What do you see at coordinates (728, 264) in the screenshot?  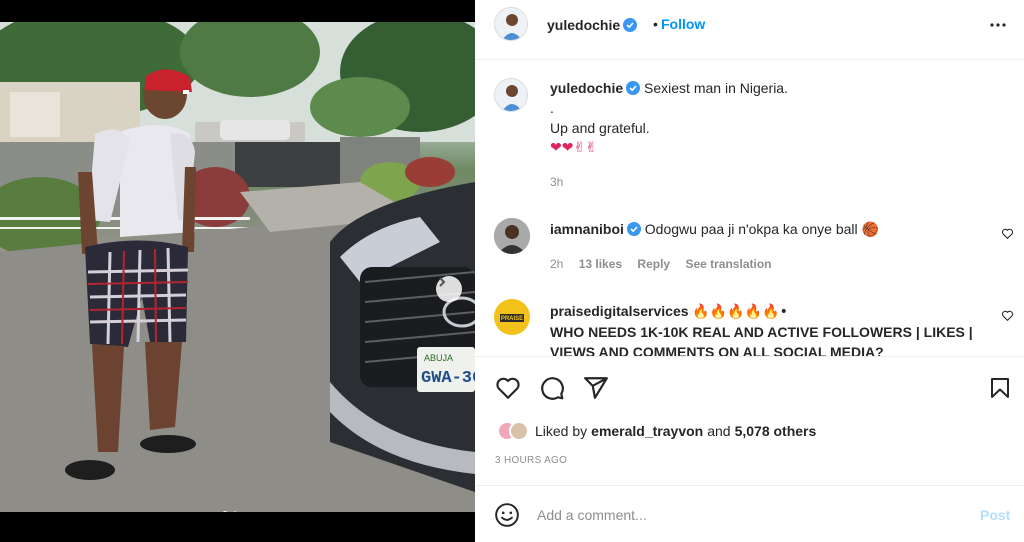 I see `see-translation-button: See translation` at bounding box center [728, 264].